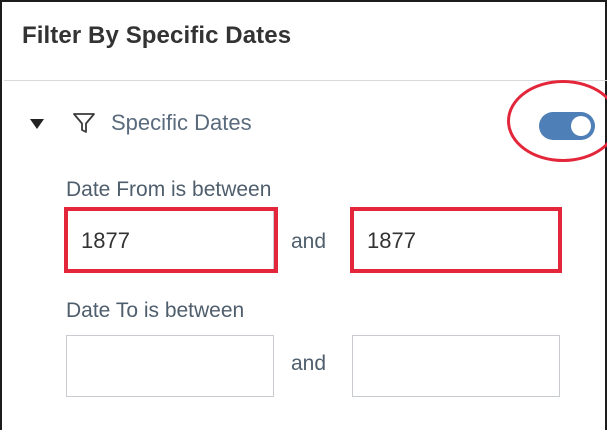 This screenshot has width=607, height=430. What do you see at coordinates (567, 126) in the screenshot?
I see `specific-dates-toggle` at bounding box center [567, 126].